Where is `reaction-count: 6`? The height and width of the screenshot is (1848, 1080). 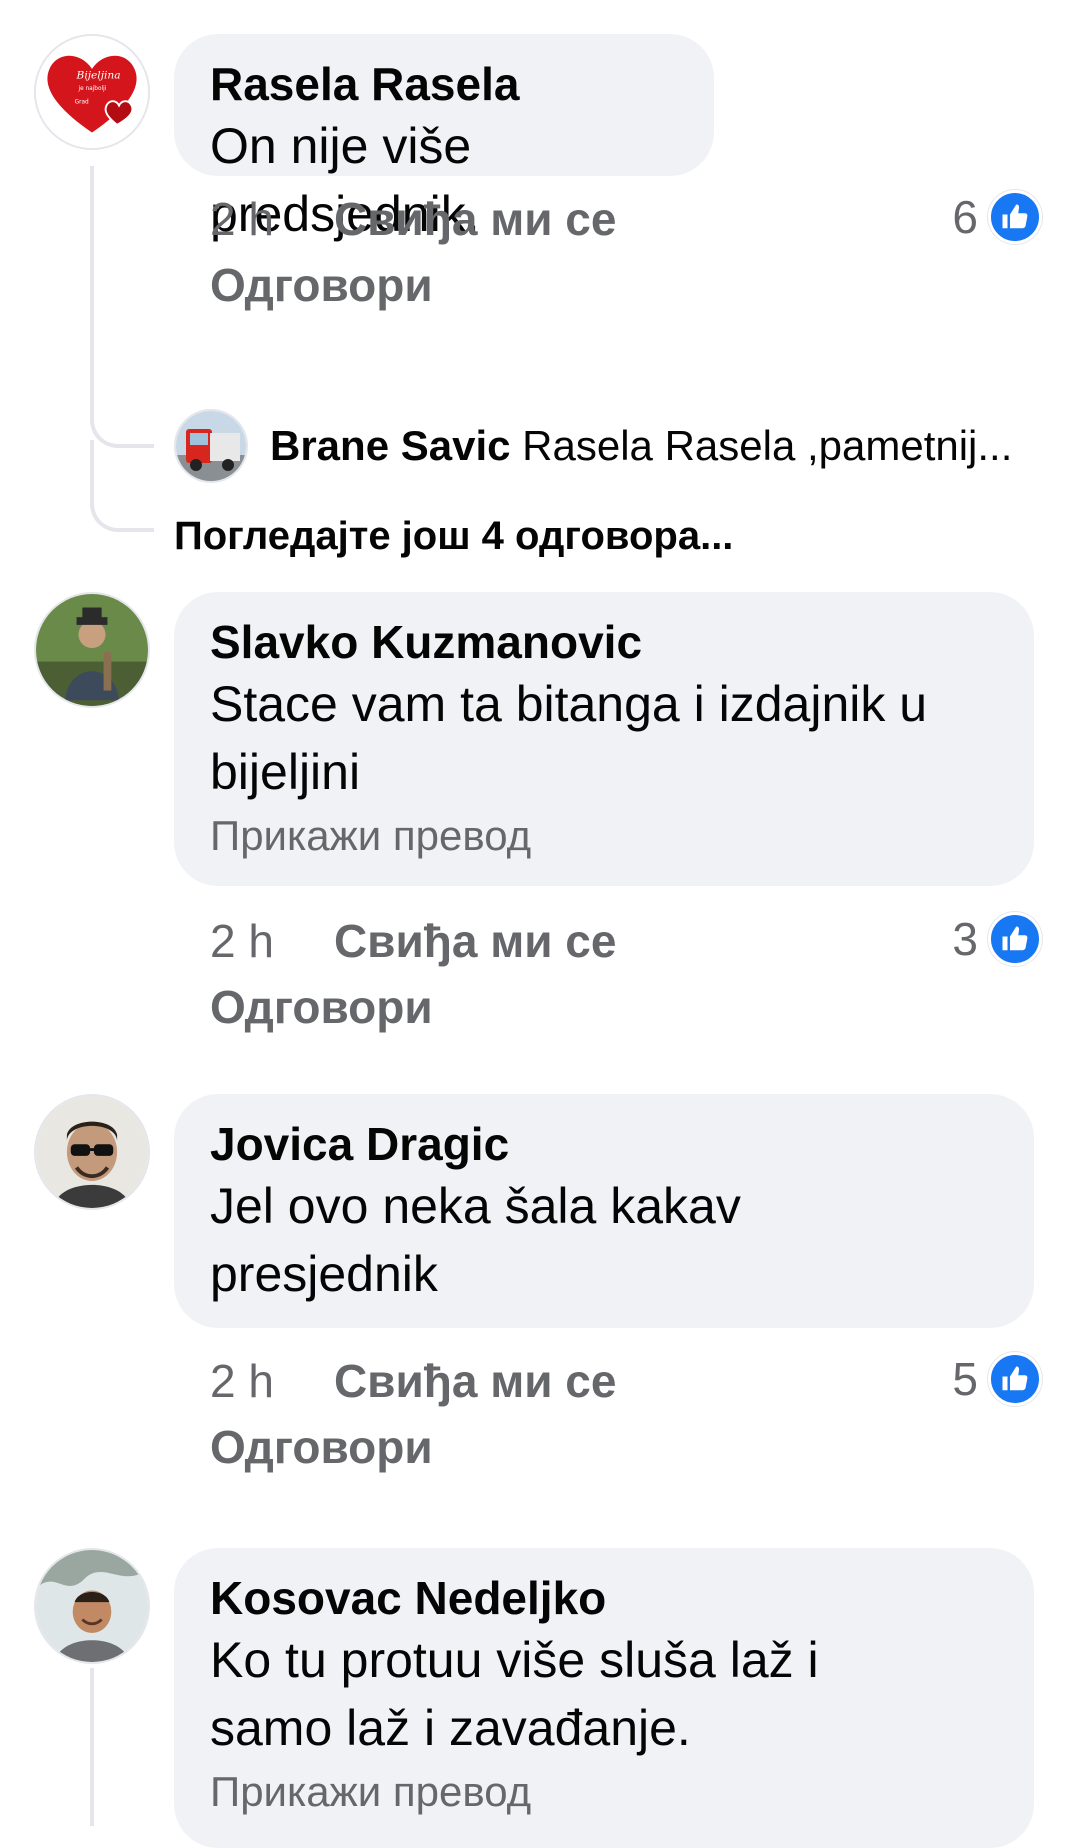
reaction-count: 6 is located at coordinates (997, 217).